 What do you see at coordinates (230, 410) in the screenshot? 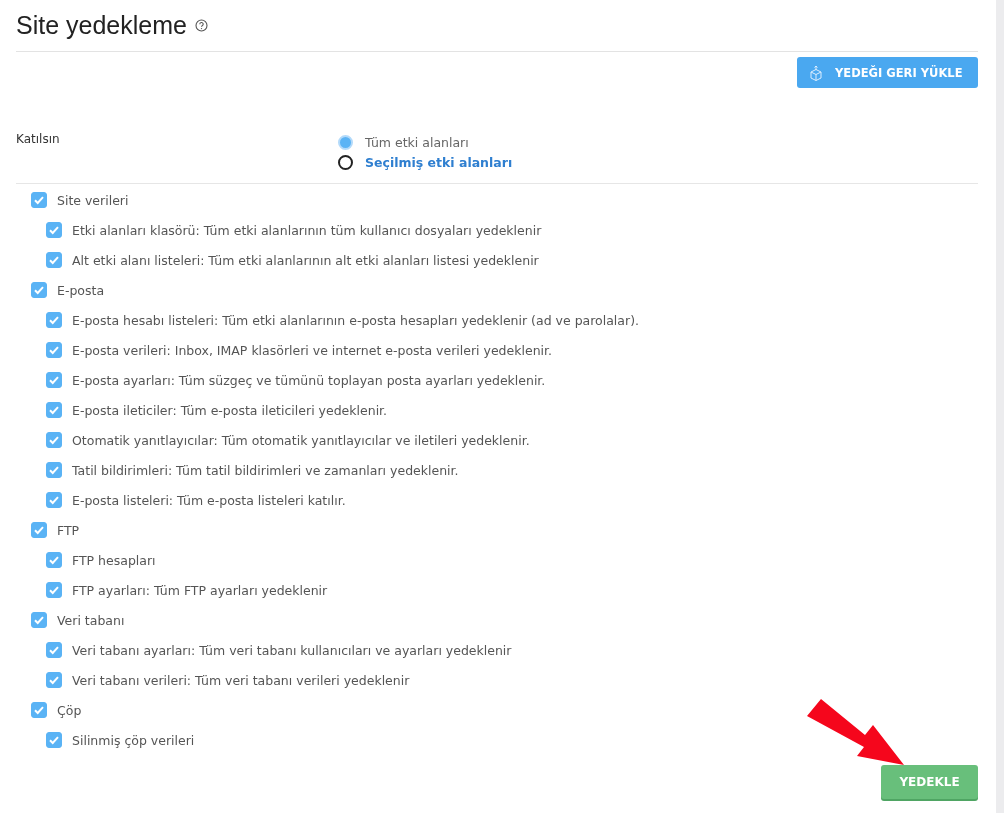
I see `checkbox-label: E-posta ileticiler: Tüm e-posta ileticileri yedeklenir.` at bounding box center [230, 410].